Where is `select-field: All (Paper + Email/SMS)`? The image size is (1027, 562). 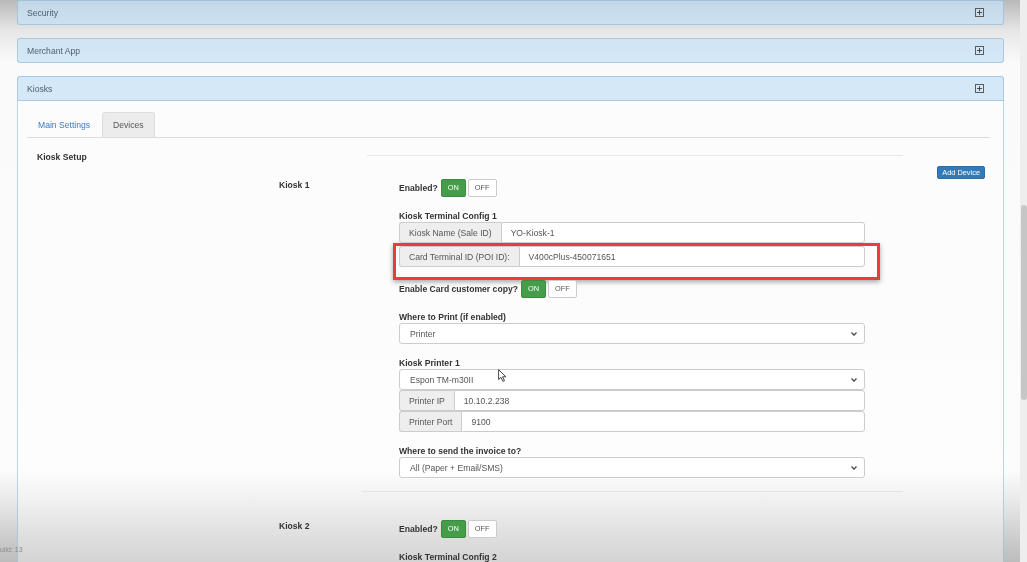
select-field: All (Paper + Email/SMS) is located at coordinates (632, 467).